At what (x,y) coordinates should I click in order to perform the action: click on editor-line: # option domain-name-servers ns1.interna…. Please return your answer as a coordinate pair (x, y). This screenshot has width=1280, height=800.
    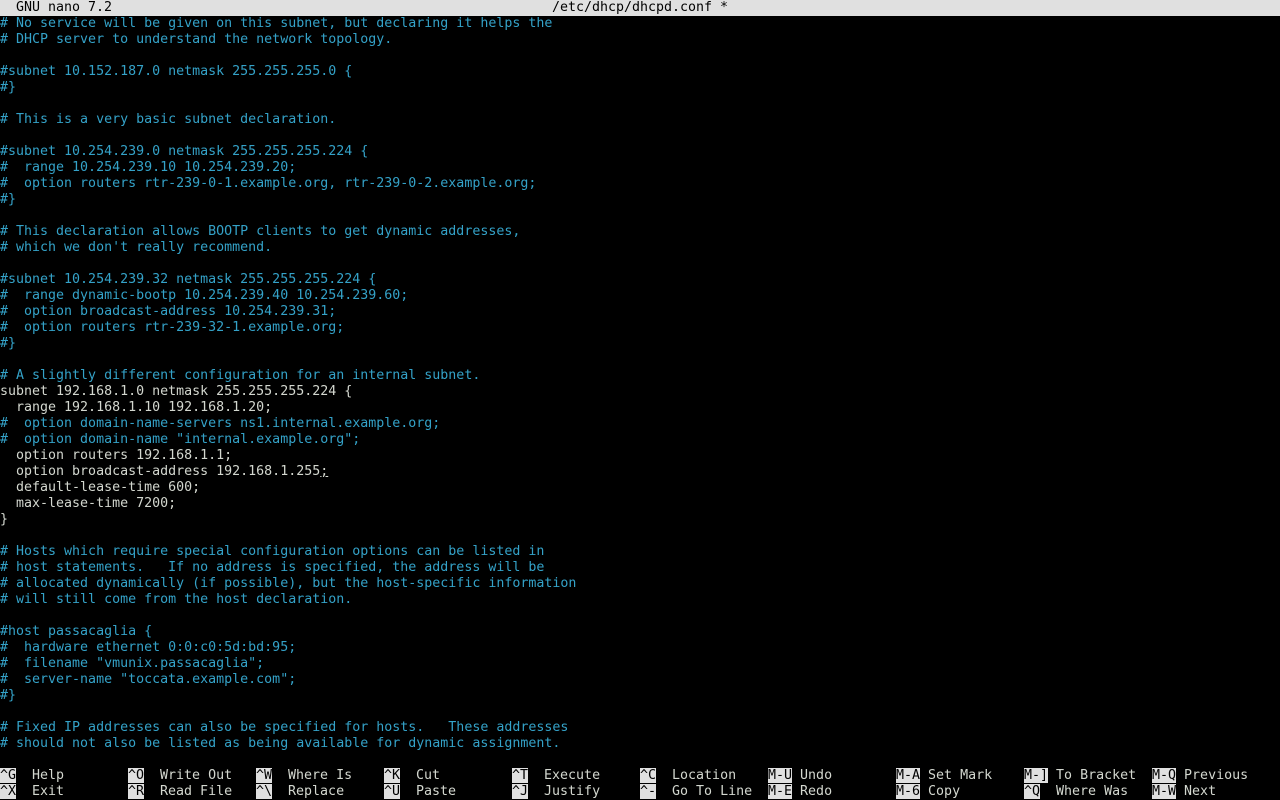
    Looking at the image, I should click on (640, 424).